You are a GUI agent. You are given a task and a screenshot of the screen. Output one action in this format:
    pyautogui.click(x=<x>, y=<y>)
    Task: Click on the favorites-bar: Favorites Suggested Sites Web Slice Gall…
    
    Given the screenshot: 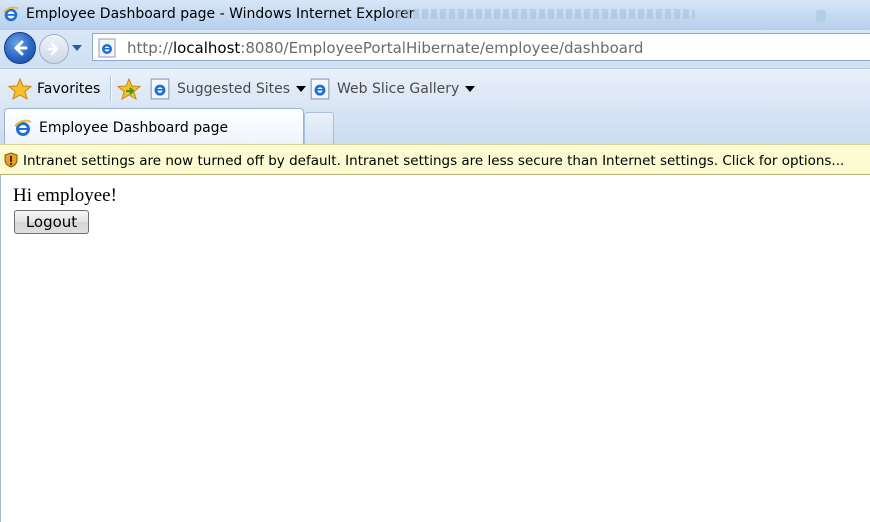 What is the action you would take?
    pyautogui.click(x=435, y=87)
    